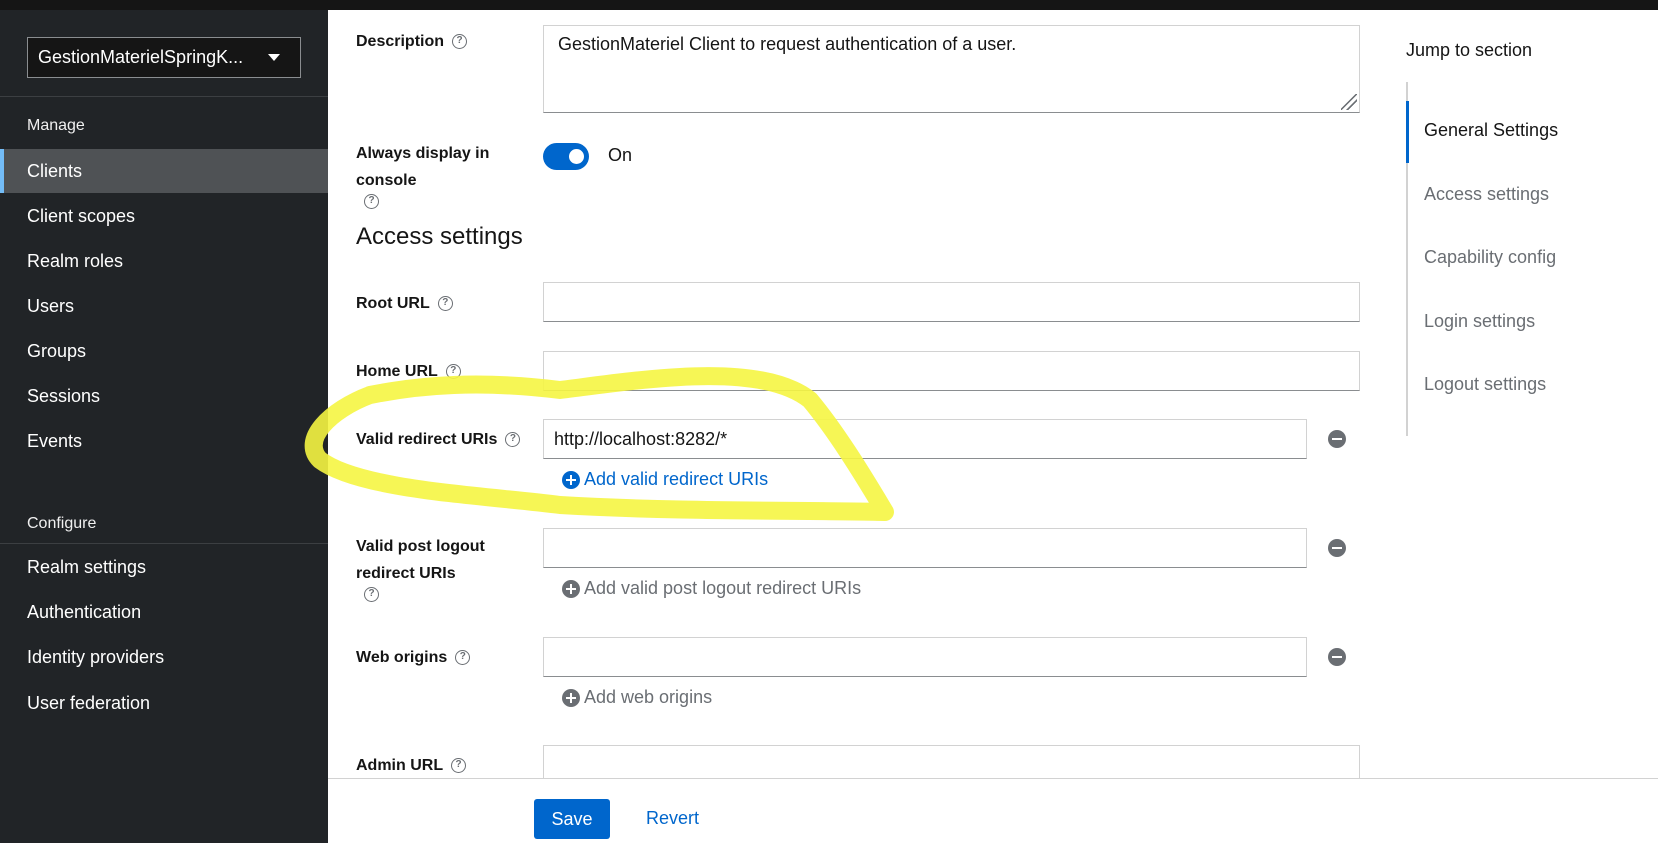 Image resolution: width=1658 pixels, height=843 pixels. What do you see at coordinates (397, 371) in the screenshot?
I see `label-text: Home URL` at bounding box center [397, 371].